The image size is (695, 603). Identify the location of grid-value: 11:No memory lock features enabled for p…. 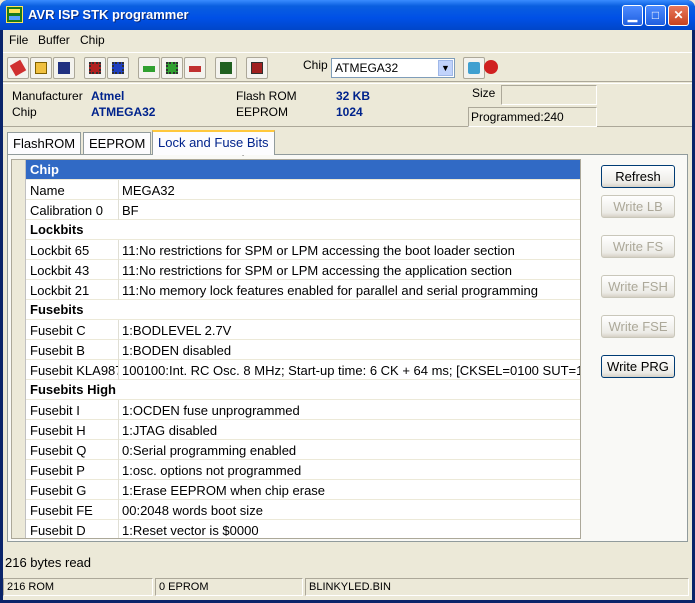
(330, 290).